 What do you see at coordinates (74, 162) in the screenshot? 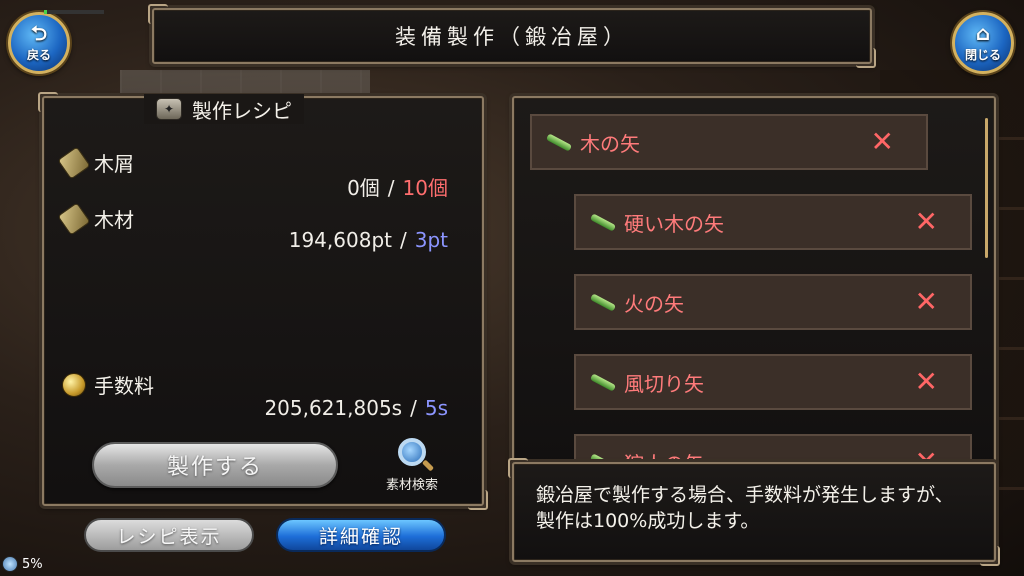
I see `wood-chip-icon` at bounding box center [74, 162].